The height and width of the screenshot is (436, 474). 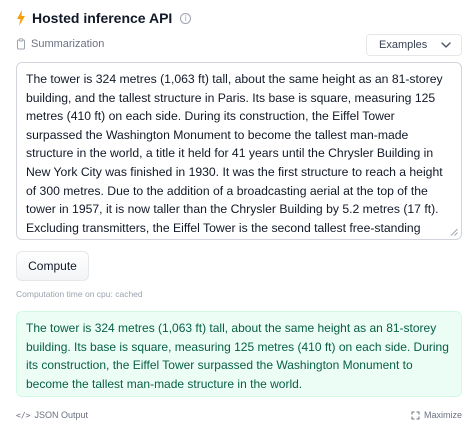 What do you see at coordinates (68, 44) in the screenshot?
I see `task-label: Summarization` at bounding box center [68, 44].